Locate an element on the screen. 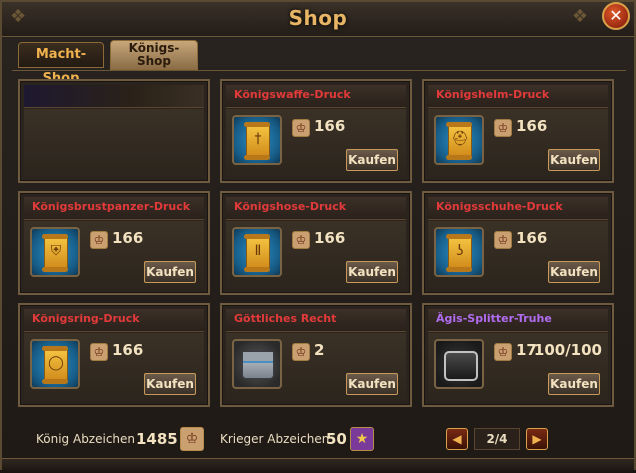 The height and width of the screenshot is (473, 636). scroll-weapon-icon: † is located at coordinates (257, 140).